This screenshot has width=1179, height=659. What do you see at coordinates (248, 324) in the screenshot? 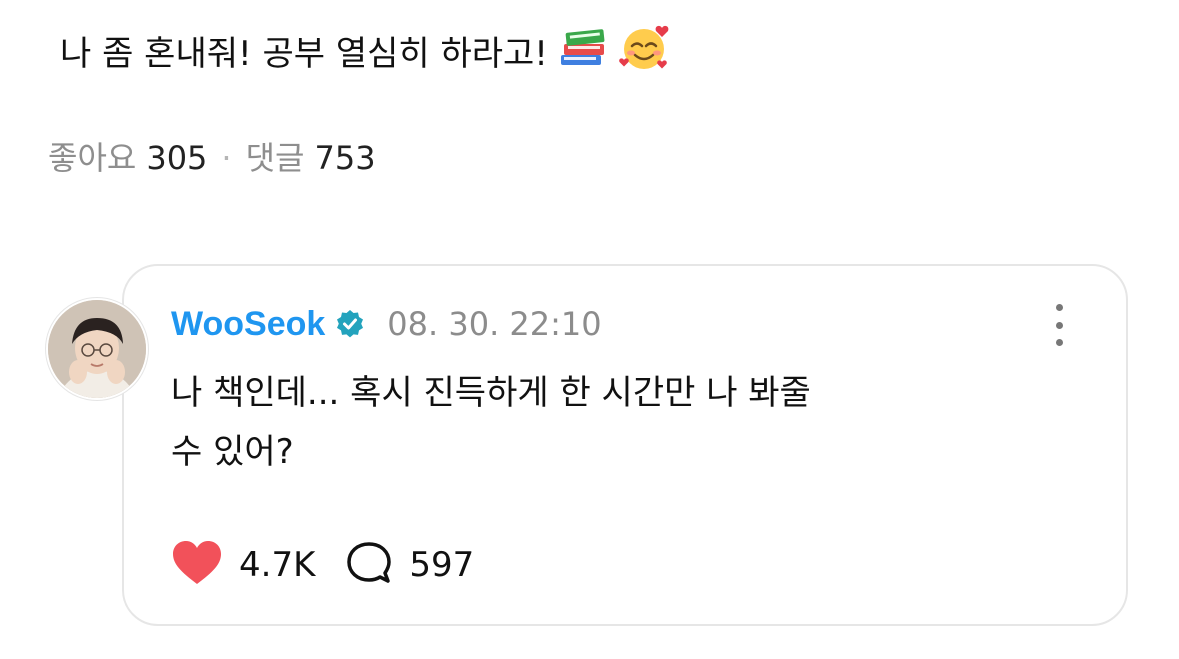
I see `author-name: WooSeok` at bounding box center [248, 324].